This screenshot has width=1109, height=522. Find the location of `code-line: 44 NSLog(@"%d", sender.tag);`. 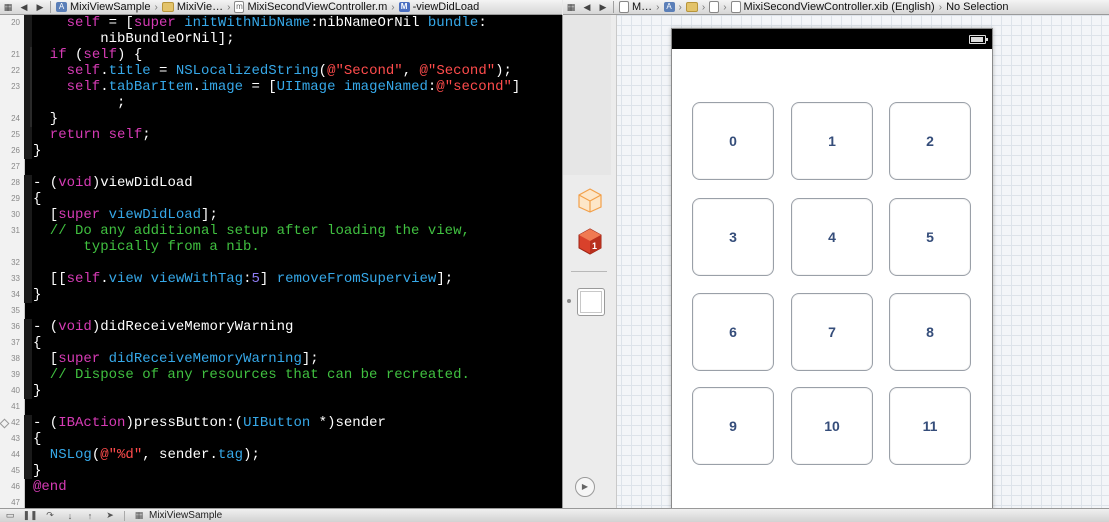

code-line: 44 NSLog(@"%d", sender.tag); is located at coordinates (281, 455).